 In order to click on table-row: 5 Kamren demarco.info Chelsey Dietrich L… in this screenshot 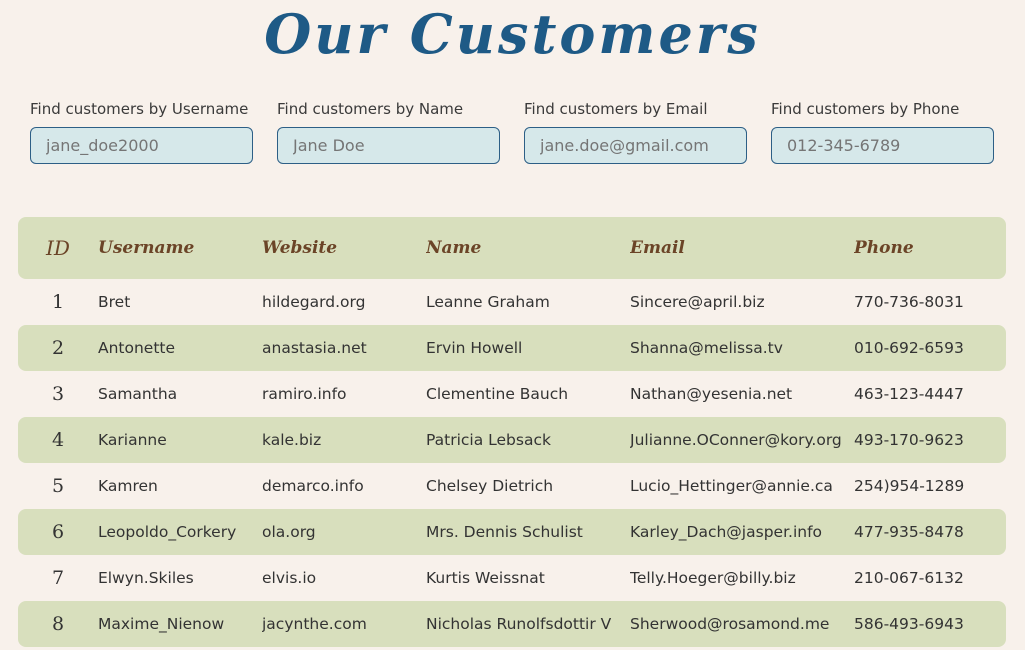, I will do `click(512, 486)`.